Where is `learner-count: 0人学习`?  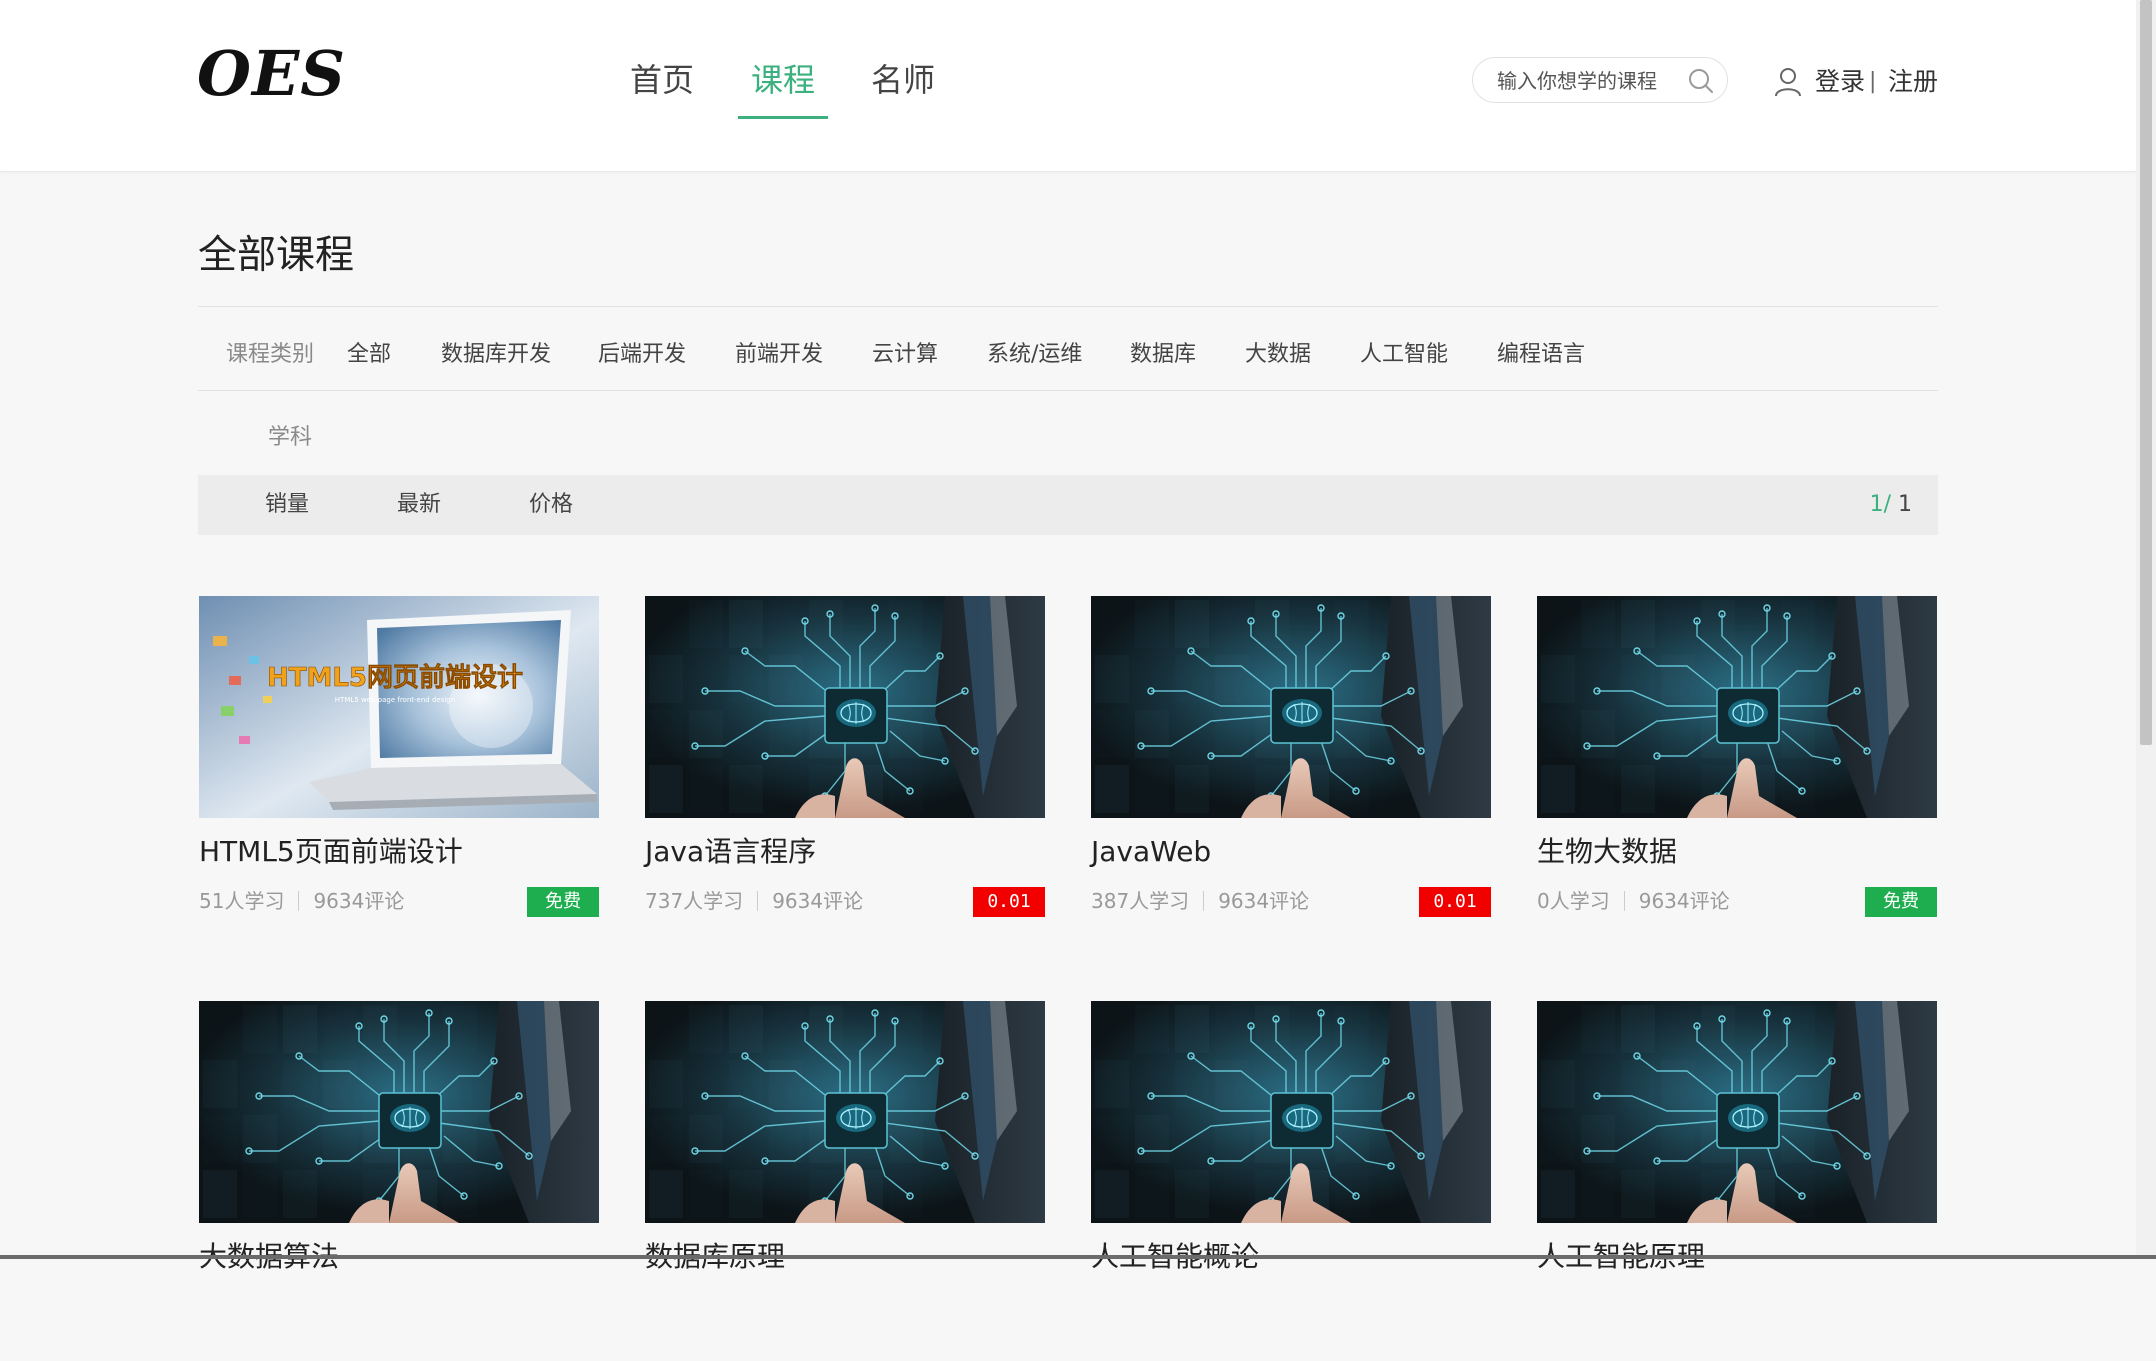
learner-count: 0人学习 is located at coordinates (1573, 901).